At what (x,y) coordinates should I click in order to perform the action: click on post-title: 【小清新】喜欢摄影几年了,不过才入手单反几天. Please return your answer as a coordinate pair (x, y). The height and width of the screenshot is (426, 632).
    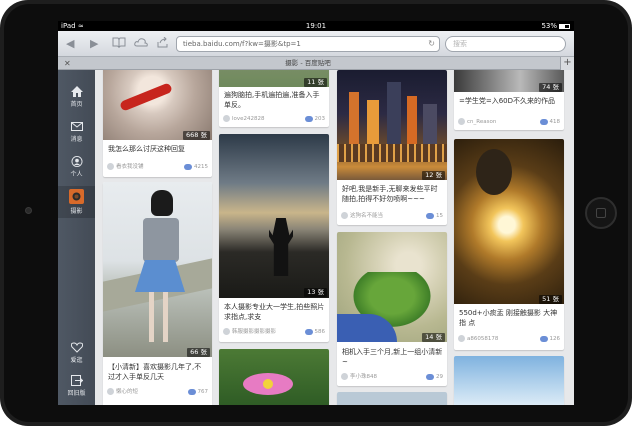
    Looking at the image, I should click on (155, 372).